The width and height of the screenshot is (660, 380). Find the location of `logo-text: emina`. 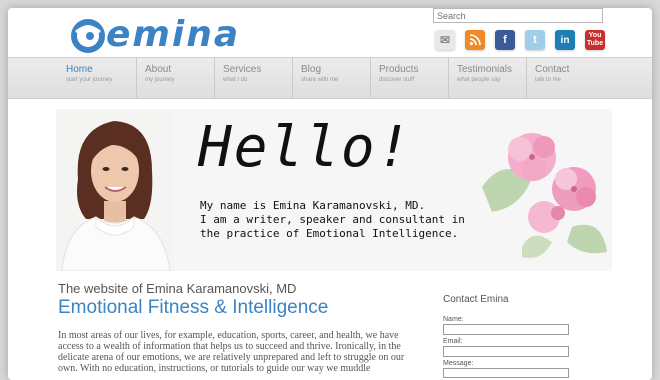

logo-text: emina is located at coordinates (173, 34).